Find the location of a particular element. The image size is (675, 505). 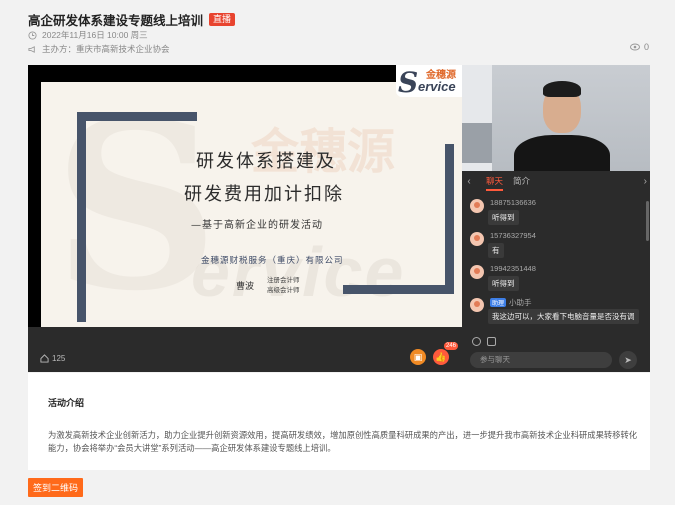

chat-user-name-text: 小助手 is located at coordinates (520, 302).